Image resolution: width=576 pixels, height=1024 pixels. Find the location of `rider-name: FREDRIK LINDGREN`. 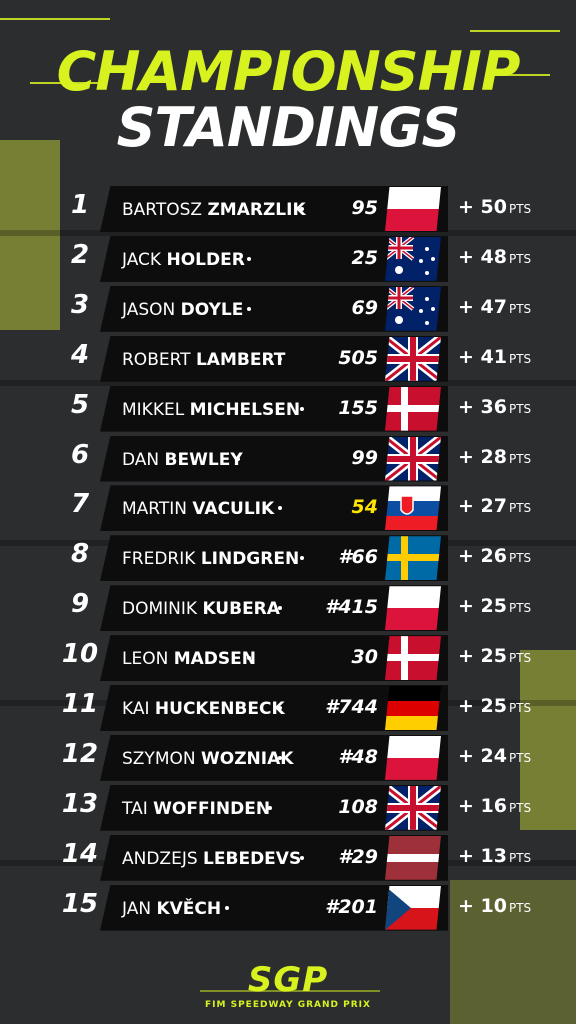

rider-name: FREDRIK LINDGREN is located at coordinates (210, 559).